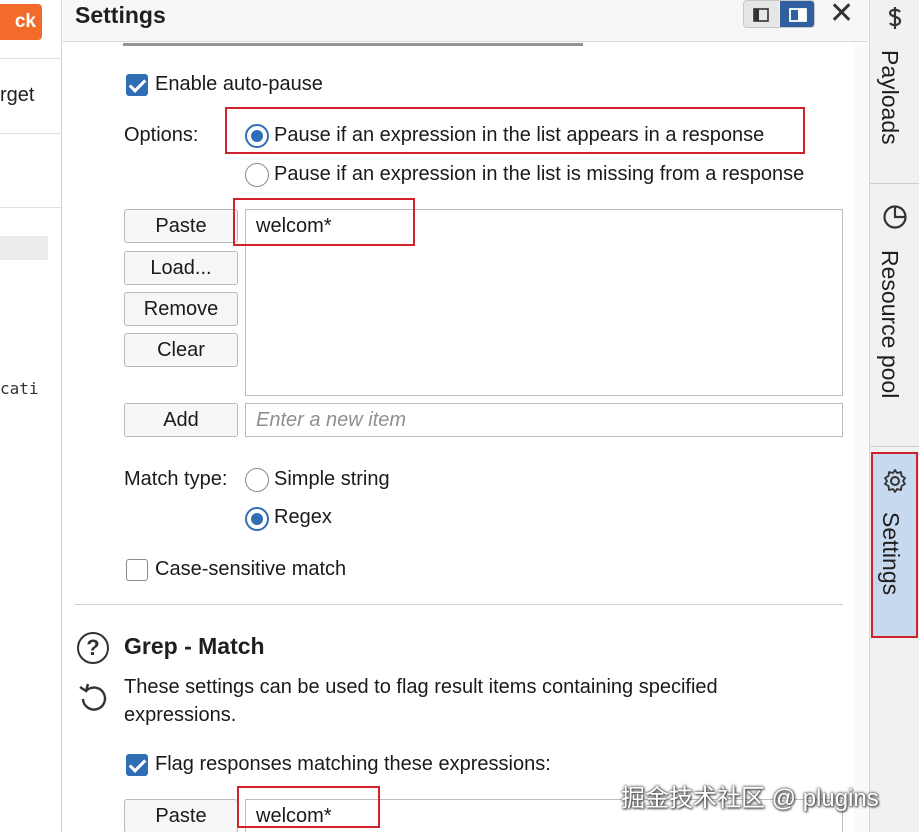 The image size is (919, 832). Describe the element at coordinates (841, 15) in the screenshot. I see `close-icon: ✕` at that location.